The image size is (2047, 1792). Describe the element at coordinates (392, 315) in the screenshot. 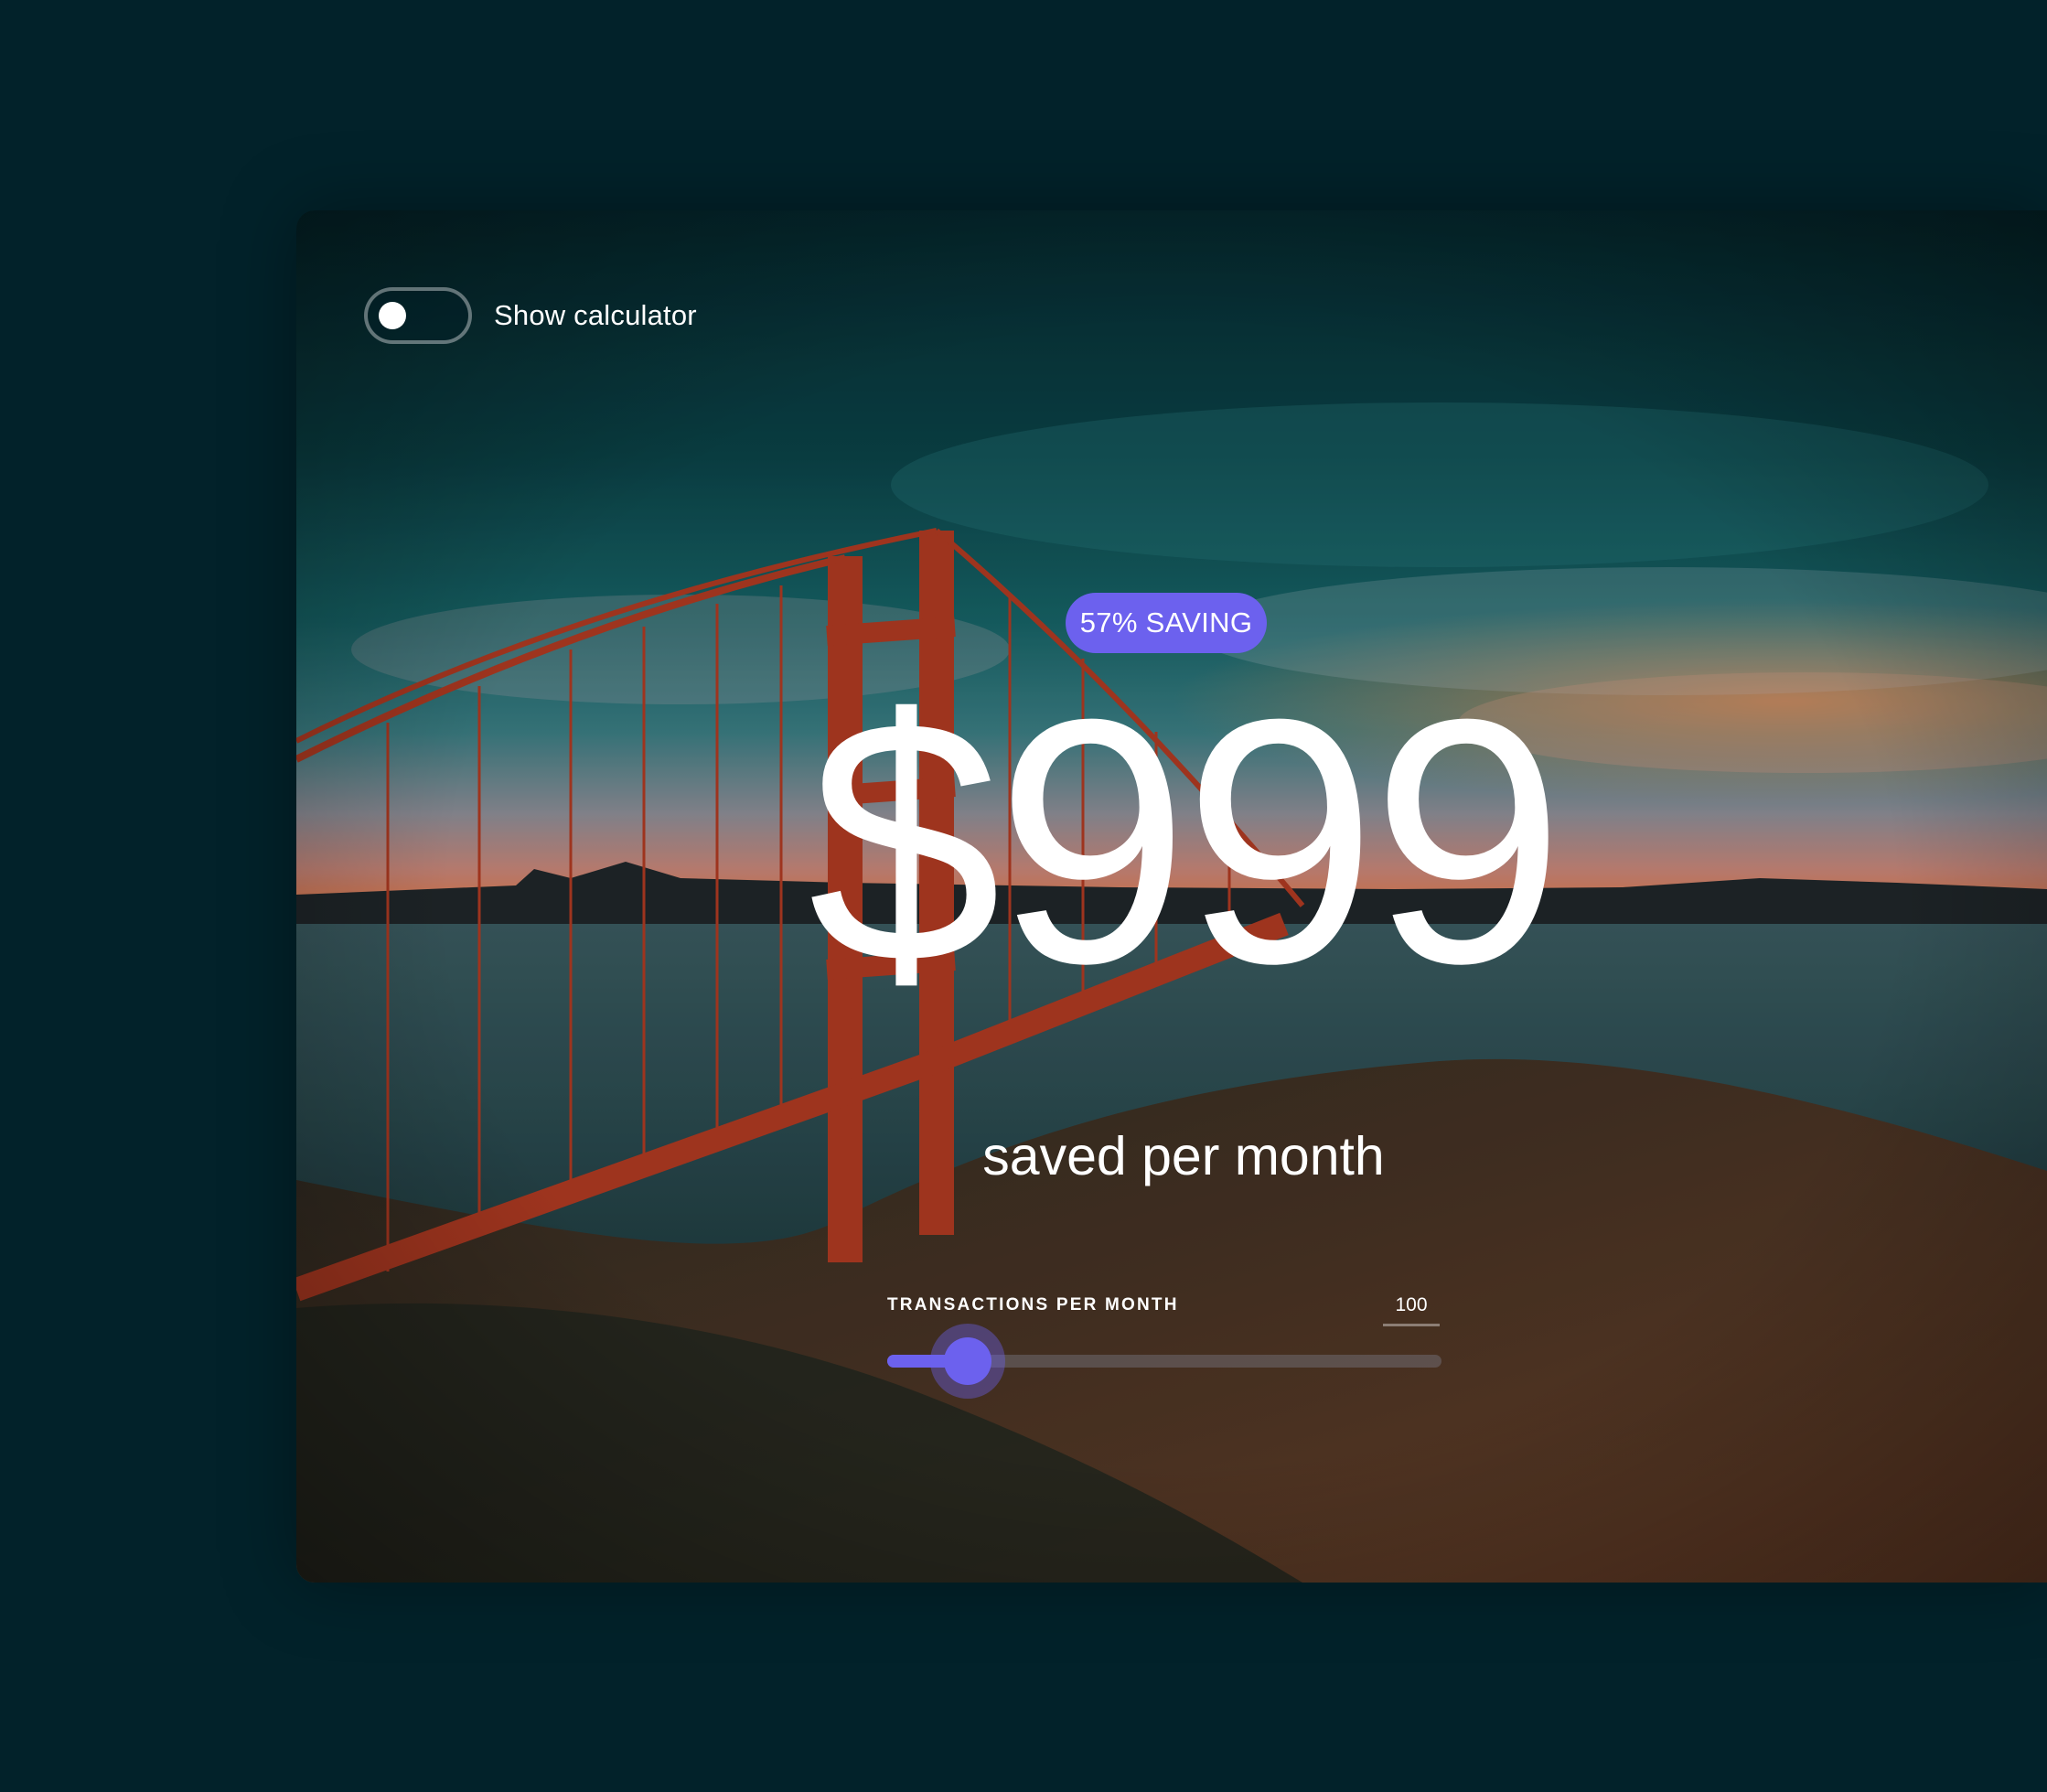

I see `toggle-knob` at that location.